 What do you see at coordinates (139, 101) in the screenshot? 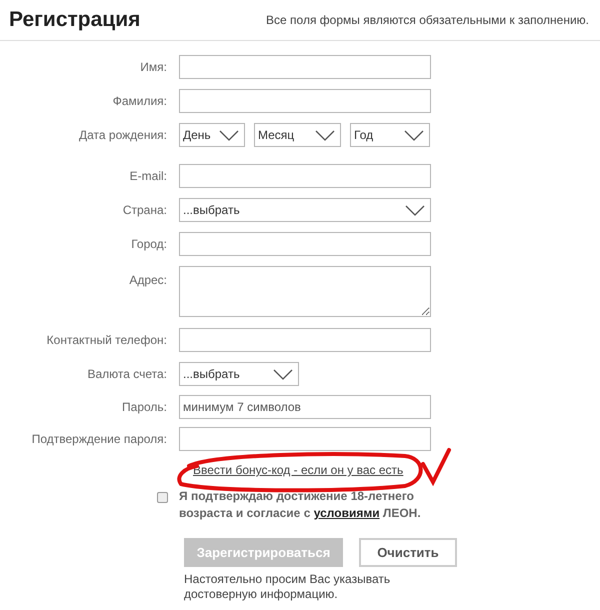
I see `field-label: Фамилия:` at bounding box center [139, 101].